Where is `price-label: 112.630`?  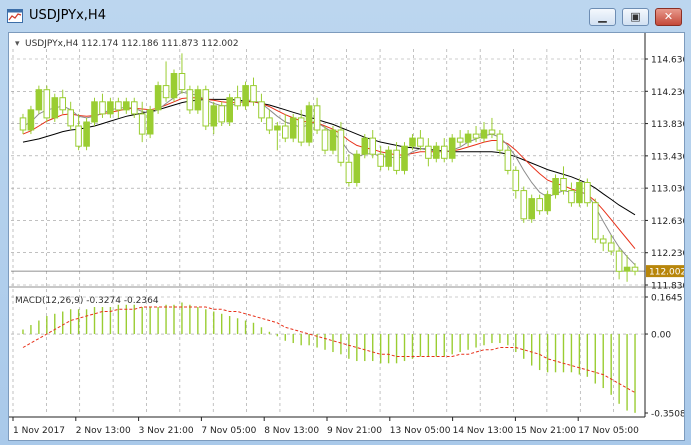
price-label: 112.630 is located at coordinates (667, 222).